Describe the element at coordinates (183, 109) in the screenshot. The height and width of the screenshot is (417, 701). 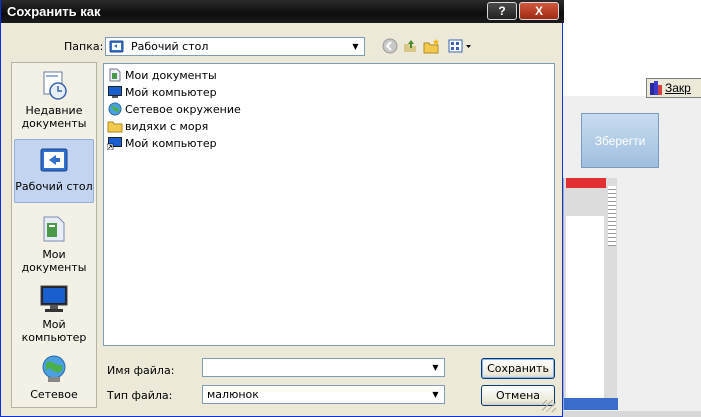
I see `file-name: Сетевое окружение` at that location.